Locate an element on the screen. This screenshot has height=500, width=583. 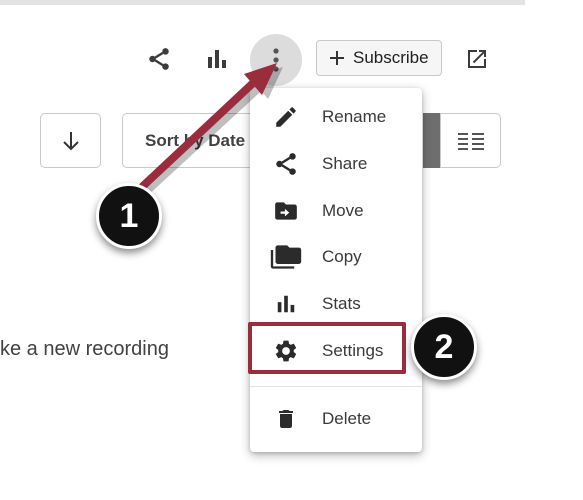
step-callout-1: 1 is located at coordinates (129, 216).